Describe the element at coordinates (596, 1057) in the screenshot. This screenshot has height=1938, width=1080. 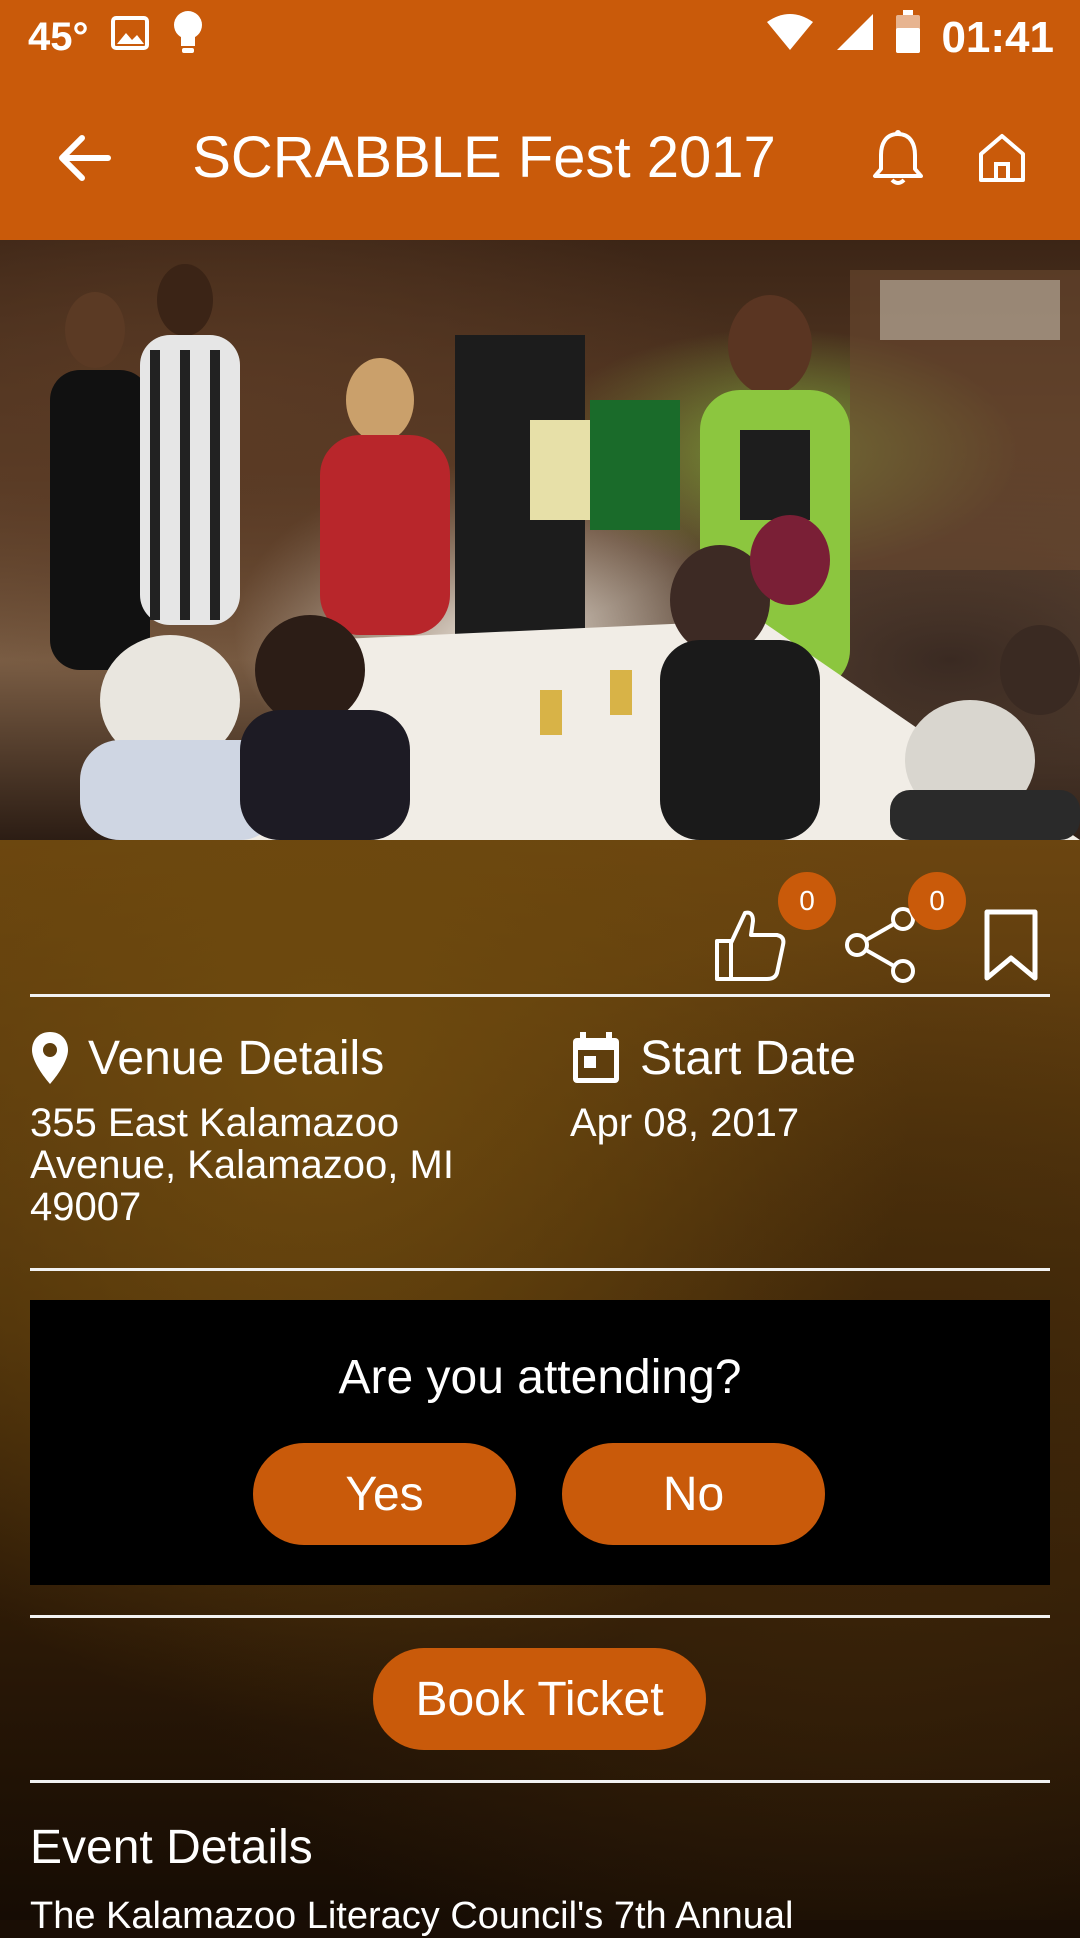
I see `calendar-icon` at that location.